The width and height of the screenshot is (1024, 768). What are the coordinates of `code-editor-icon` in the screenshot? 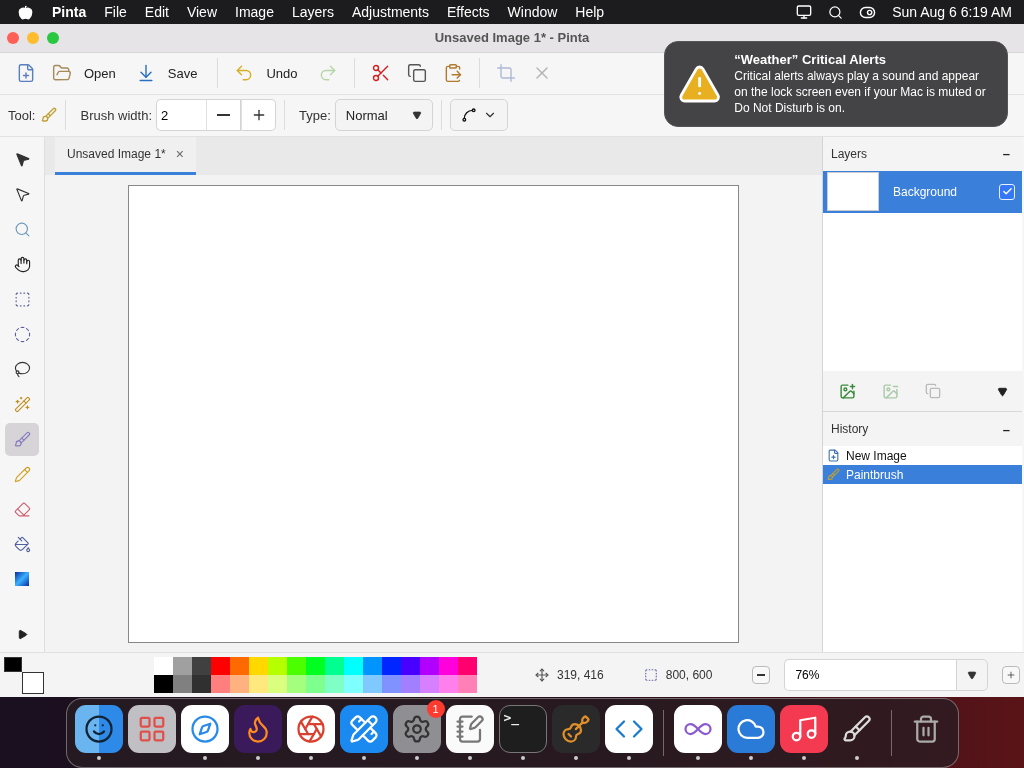 It's located at (628, 729).